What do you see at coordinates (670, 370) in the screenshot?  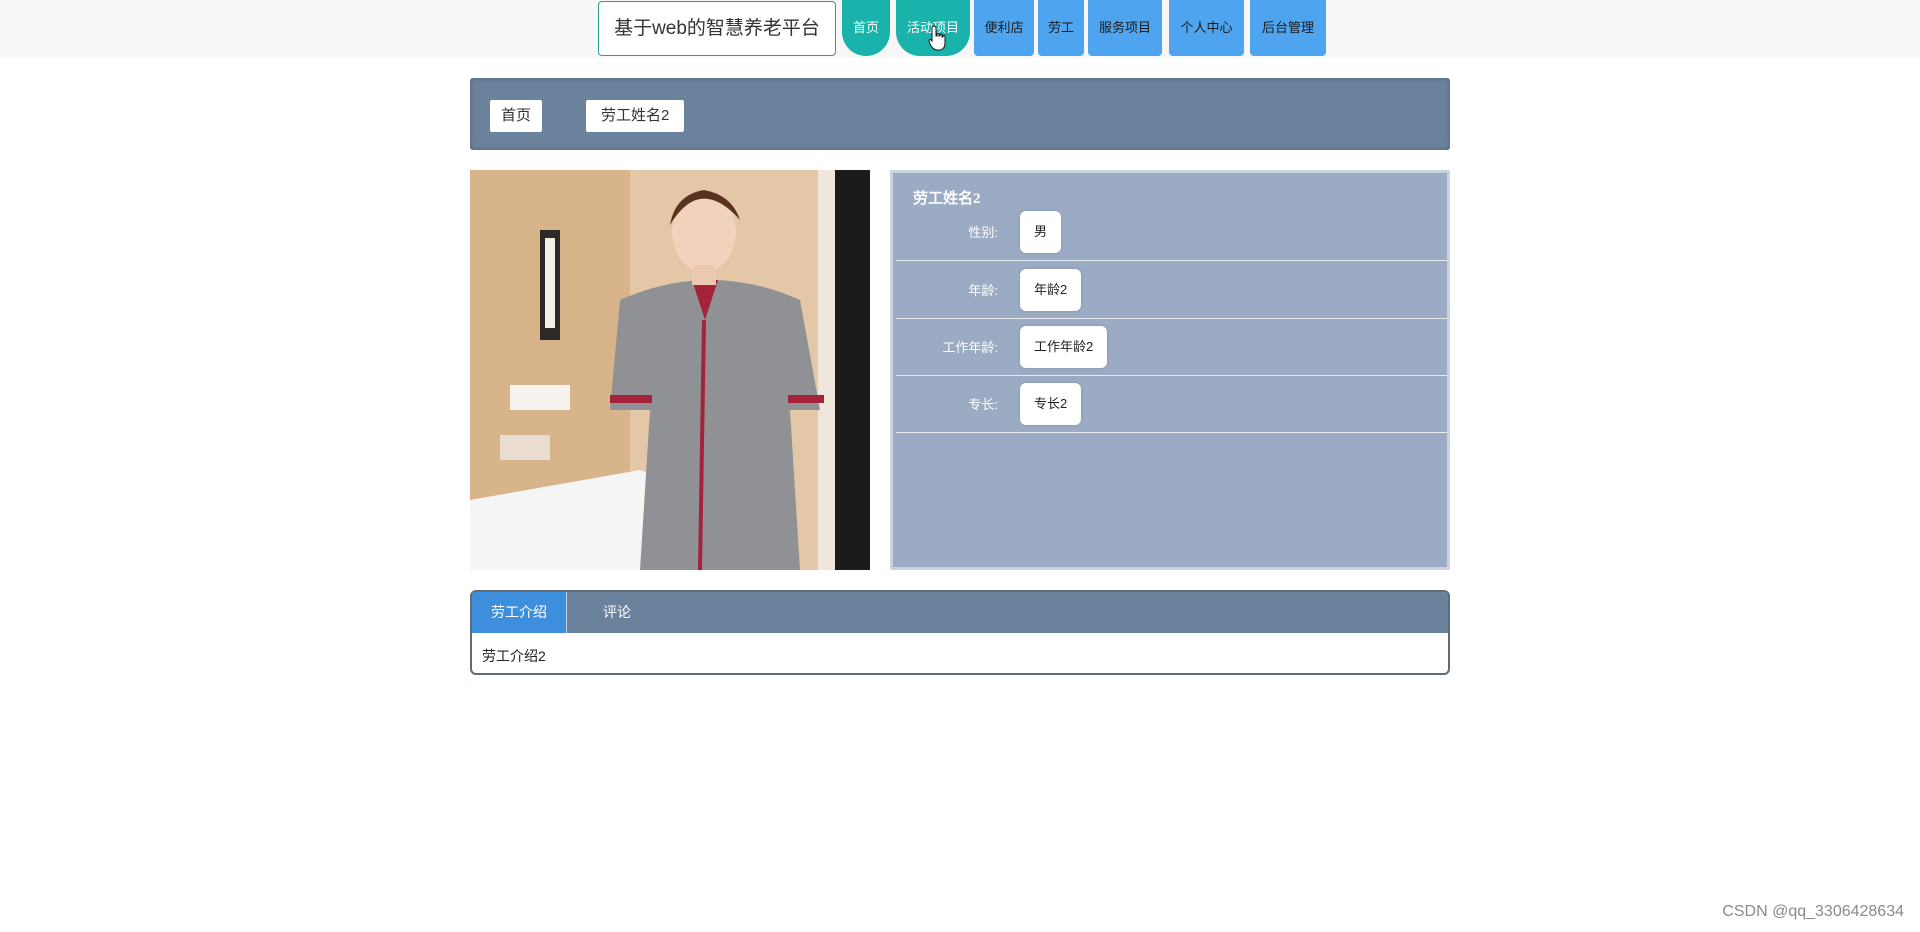 I see `worker-photo` at bounding box center [670, 370].